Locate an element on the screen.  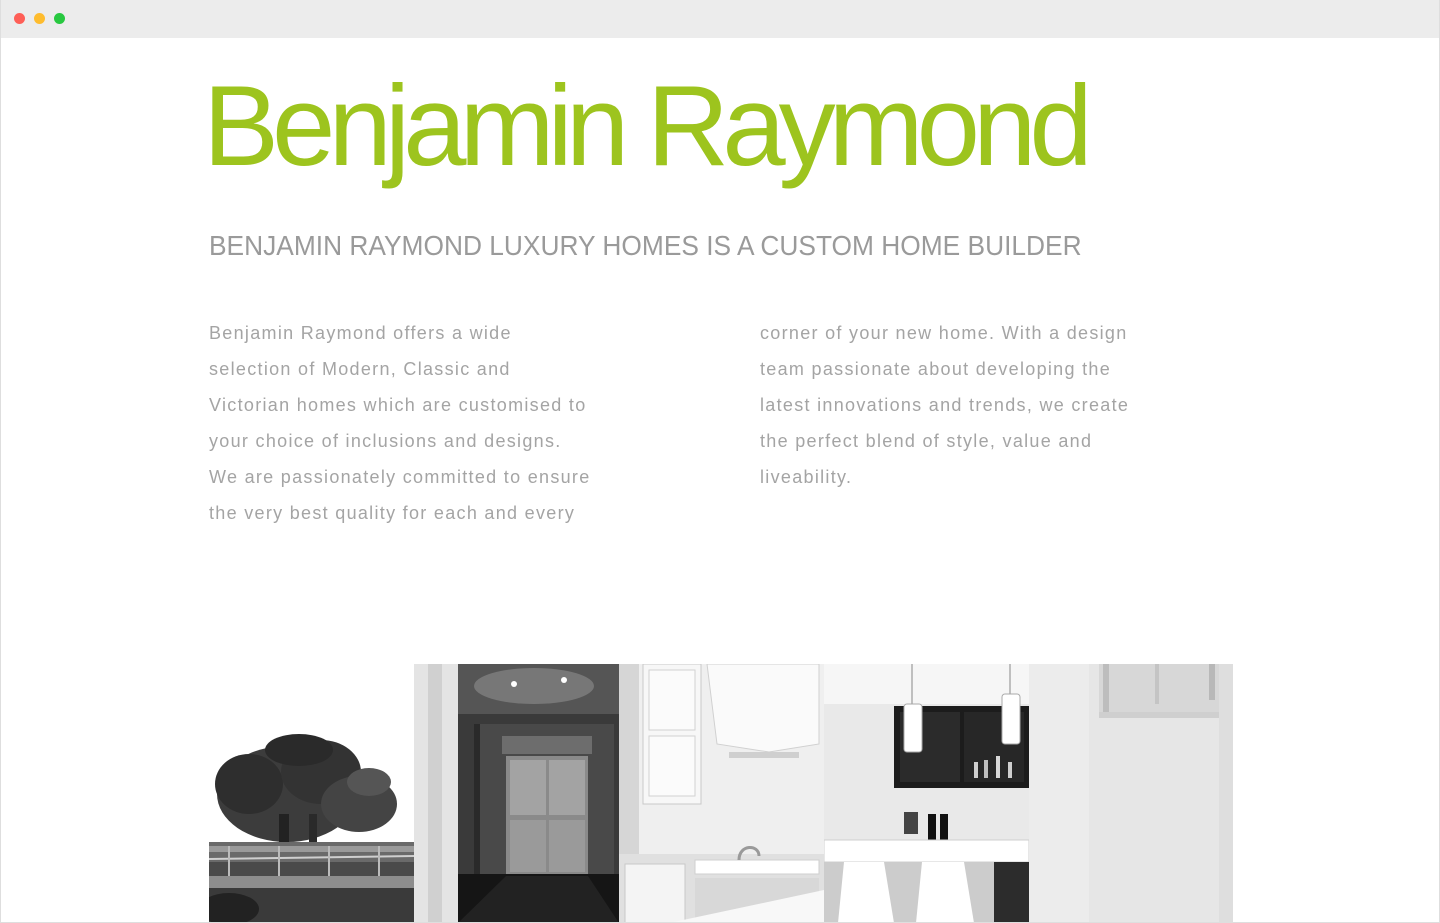
intro-right-line: the perfect blend of style, value and is located at coordinates (926, 441).